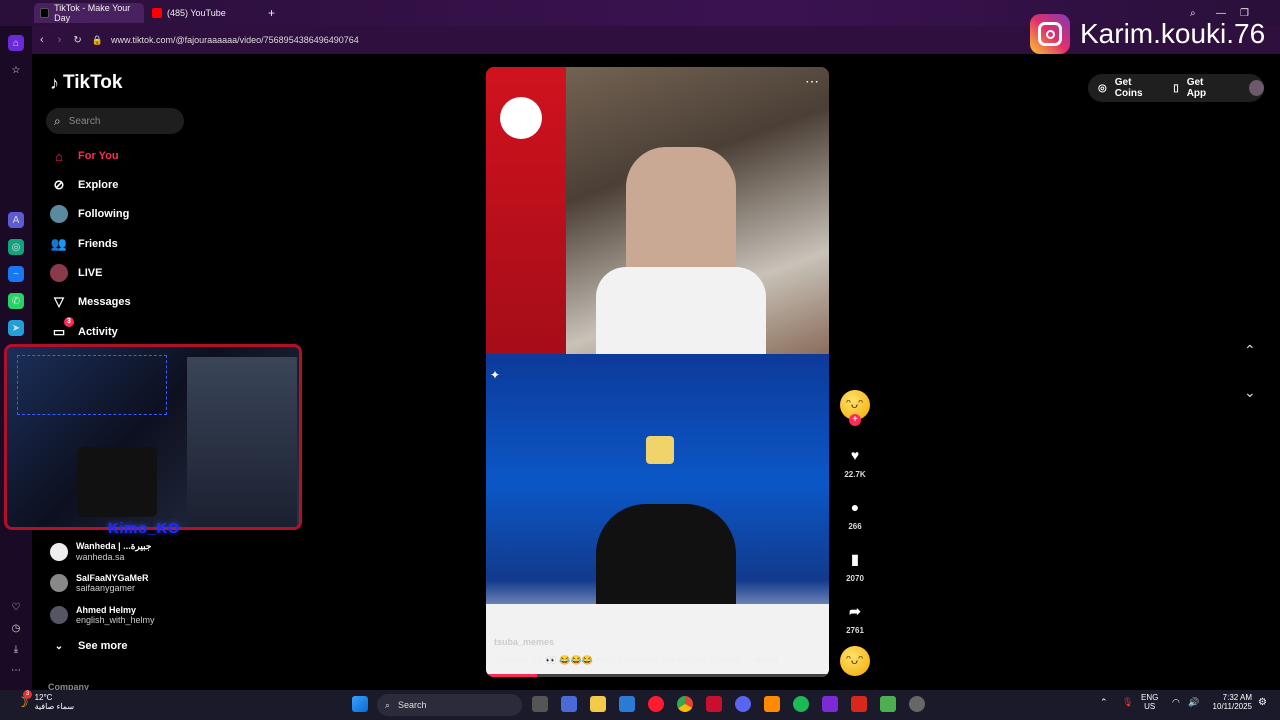 This screenshot has width=1280, height=720. What do you see at coordinates (115, 121) in the screenshot?
I see `search-input: ⌕ Search` at bounding box center [115, 121].